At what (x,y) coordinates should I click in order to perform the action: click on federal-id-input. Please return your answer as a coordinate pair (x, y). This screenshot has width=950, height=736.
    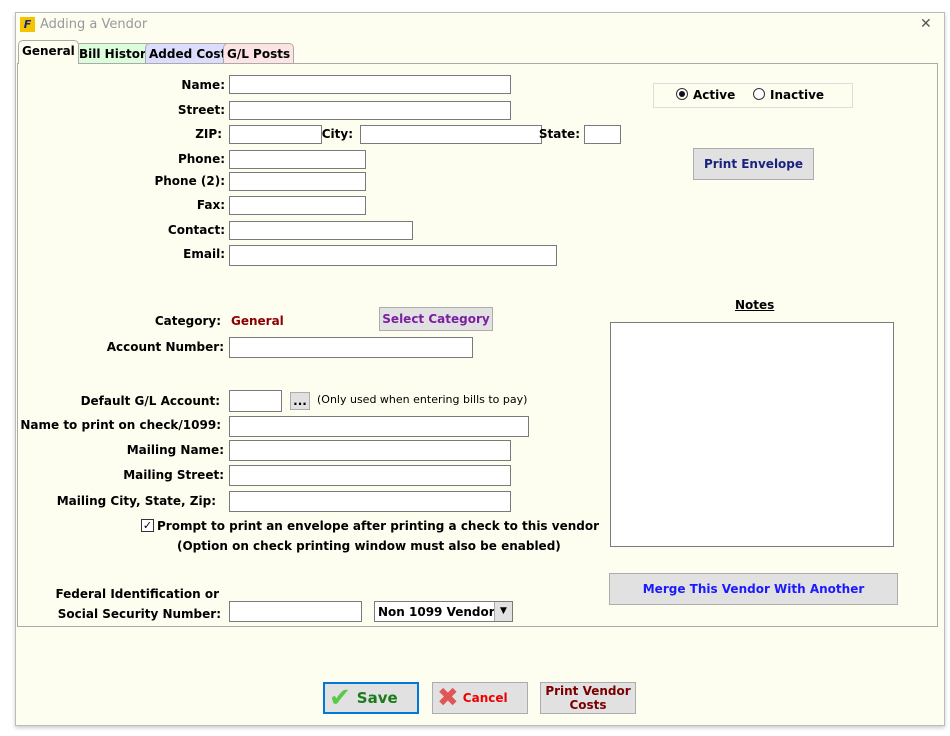
    Looking at the image, I should click on (295, 611).